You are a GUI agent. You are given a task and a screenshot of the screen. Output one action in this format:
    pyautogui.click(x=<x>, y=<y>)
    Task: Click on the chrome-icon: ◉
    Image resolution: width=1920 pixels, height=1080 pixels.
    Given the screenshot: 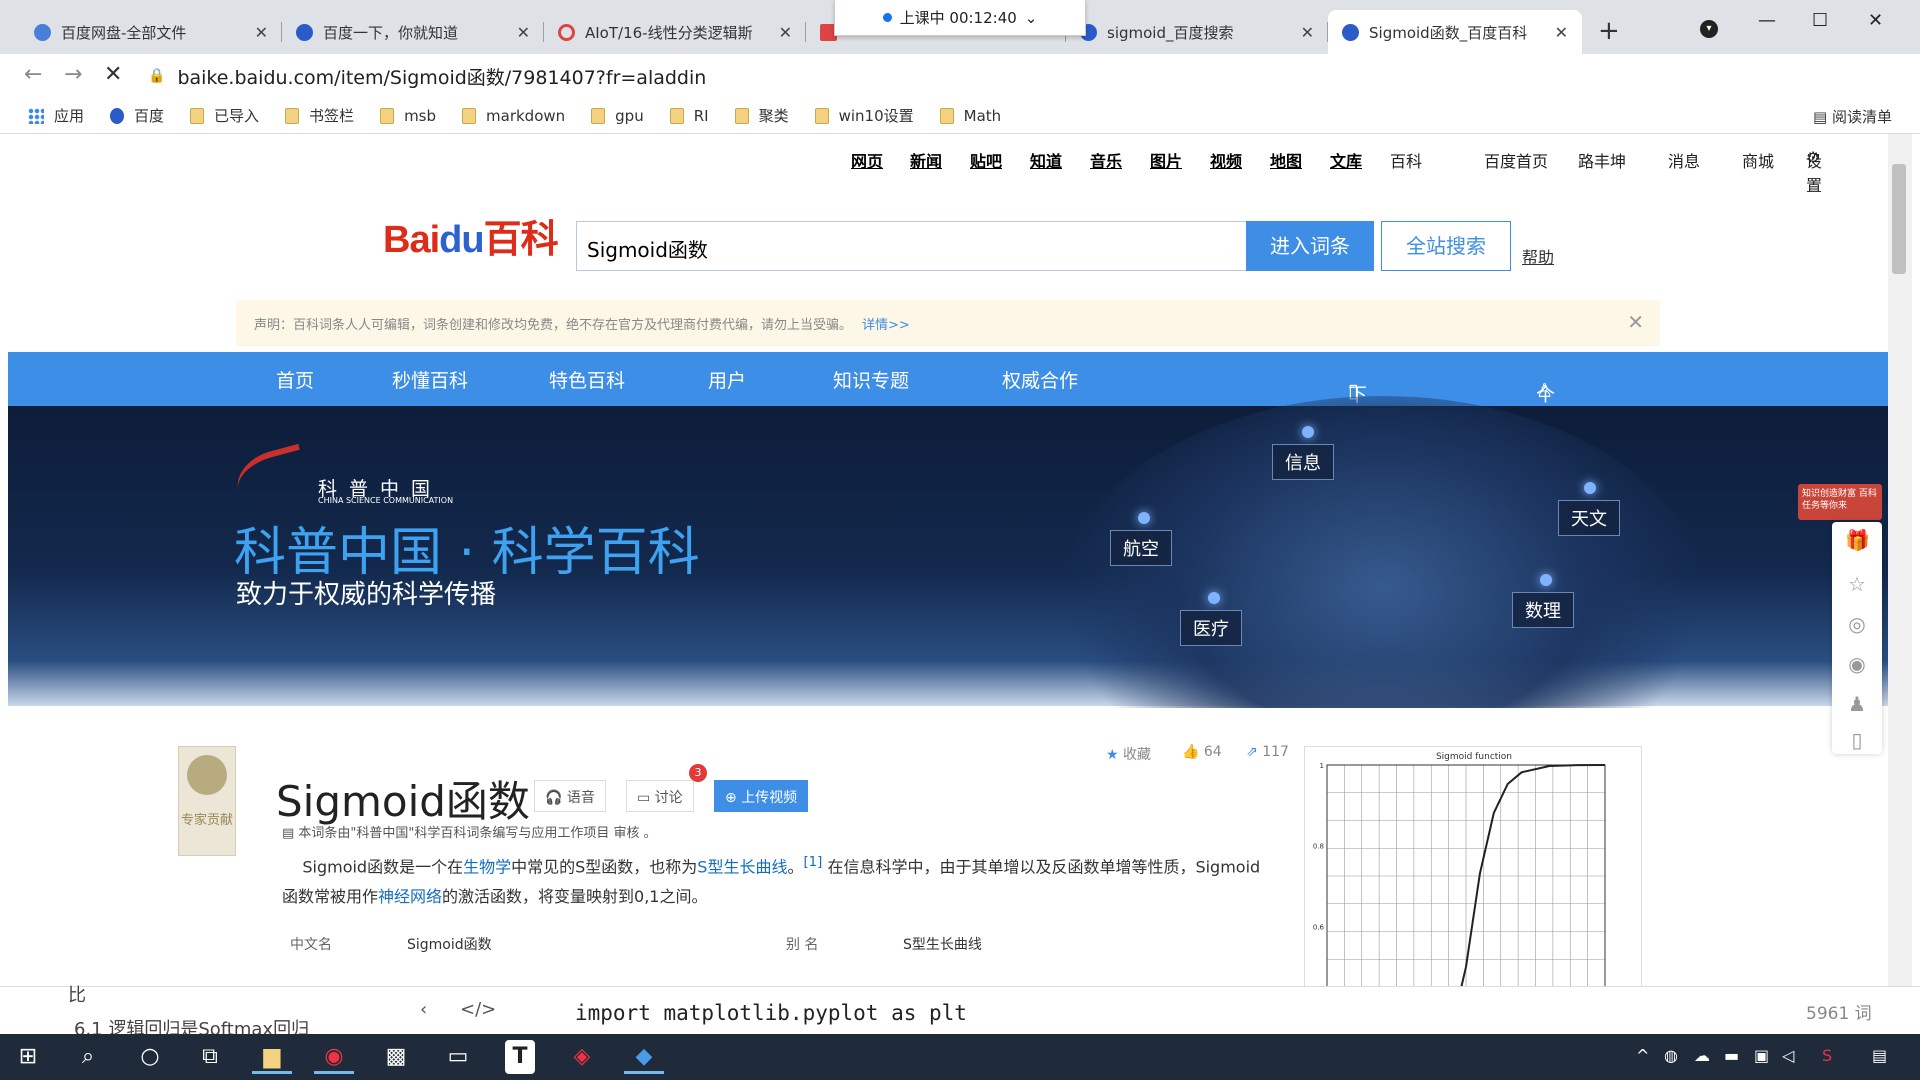 What is the action you would take?
    pyautogui.click(x=334, y=1057)
    